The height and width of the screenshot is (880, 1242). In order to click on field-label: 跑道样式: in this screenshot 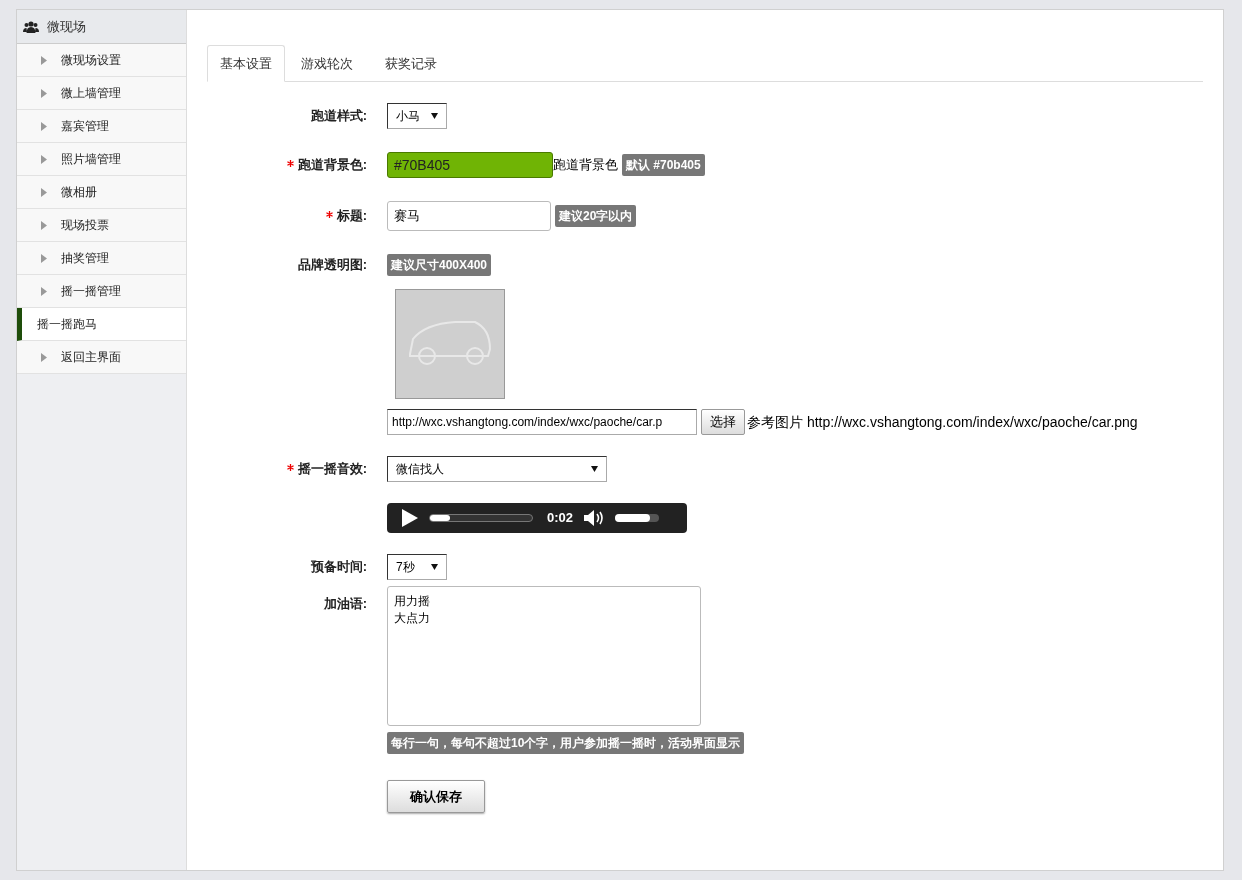, I will do `click(338, 116)`.